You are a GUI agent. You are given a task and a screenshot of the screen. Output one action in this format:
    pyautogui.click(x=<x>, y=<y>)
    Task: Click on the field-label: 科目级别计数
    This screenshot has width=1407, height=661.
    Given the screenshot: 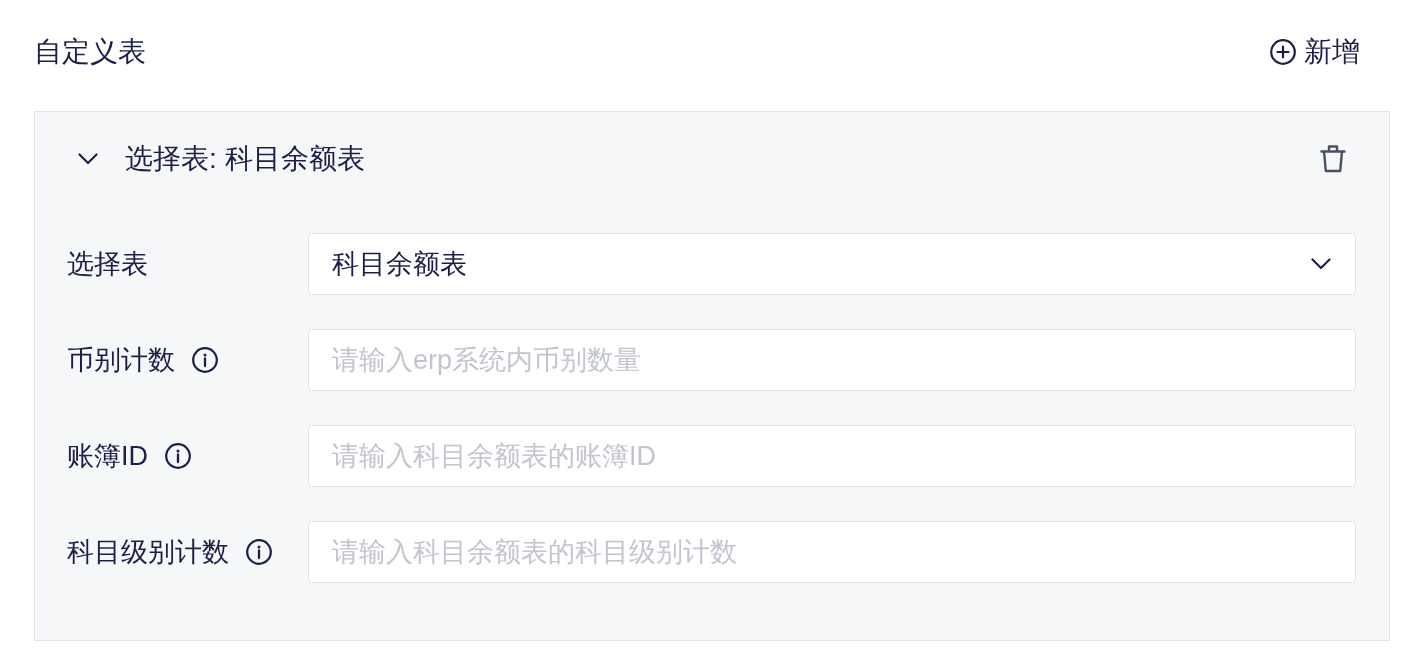 What is the action you would take?
    pyautogui.click(x=148, y=552)
    